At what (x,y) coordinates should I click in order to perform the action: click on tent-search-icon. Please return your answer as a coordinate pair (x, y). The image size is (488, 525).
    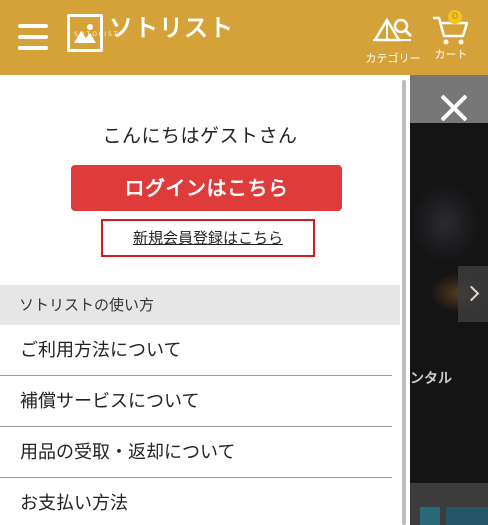
    Looking at the image, I should click on (392, 29).